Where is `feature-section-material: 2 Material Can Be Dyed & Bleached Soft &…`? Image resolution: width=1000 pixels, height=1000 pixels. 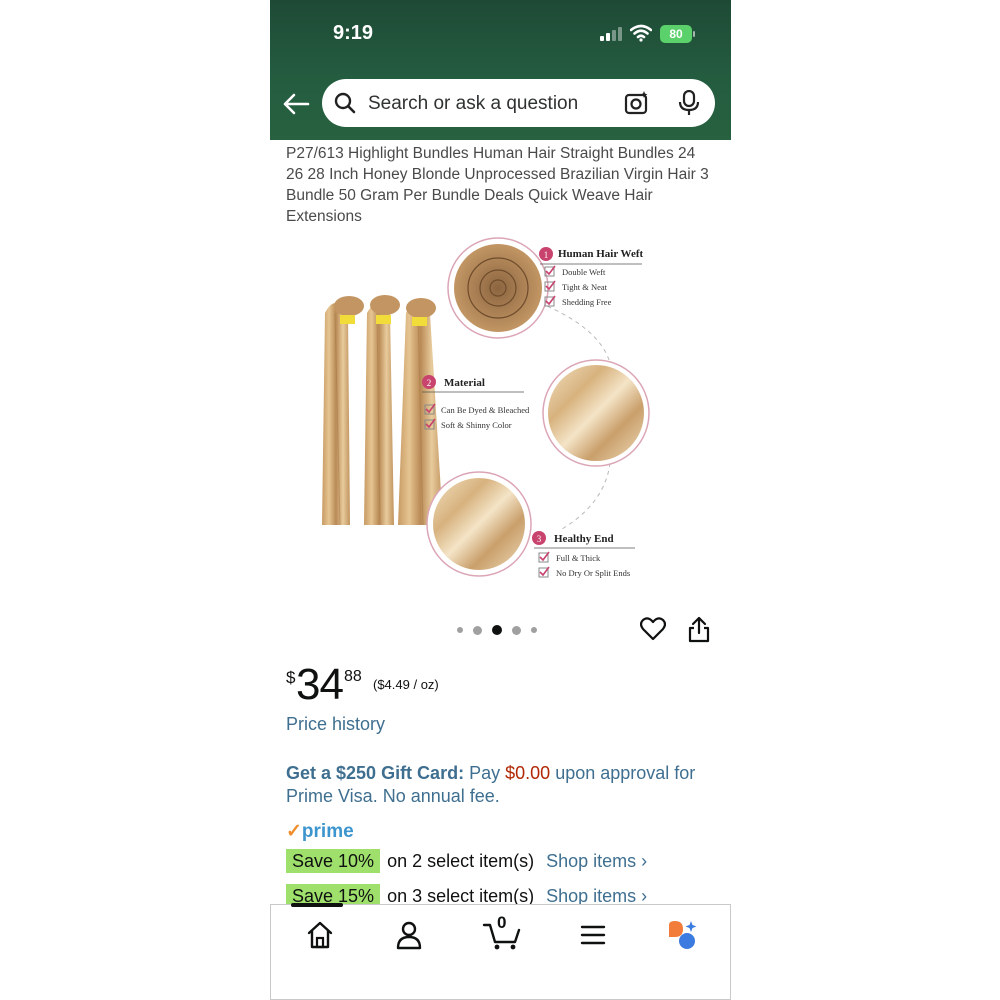 feature-section-material: 2 Material Can Be Dyed & Bleached Soft &… is located at coordinates (476, 402).